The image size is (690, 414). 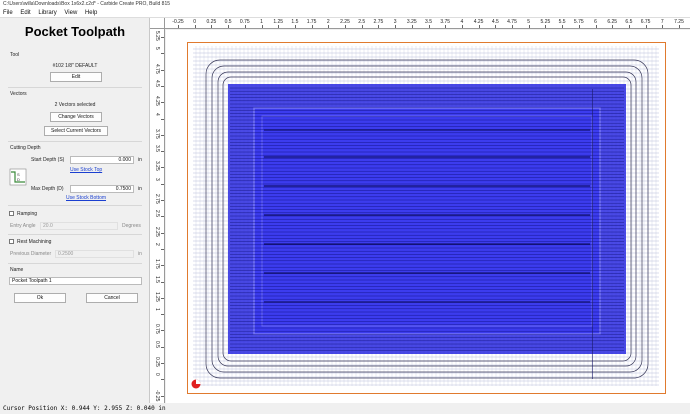 What do you see at coordinates (25, 13) in the screenshot?
I see `menu-edit: Edit` at bounding box center [25, 13].